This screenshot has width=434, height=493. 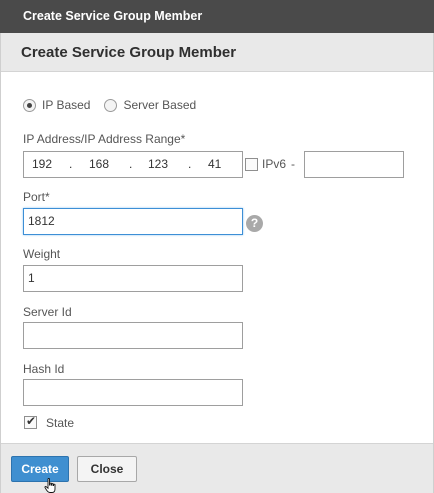 I want to click on ip-address-input: 192 . 168 . 123 . 41, so click(x=133, y=164).